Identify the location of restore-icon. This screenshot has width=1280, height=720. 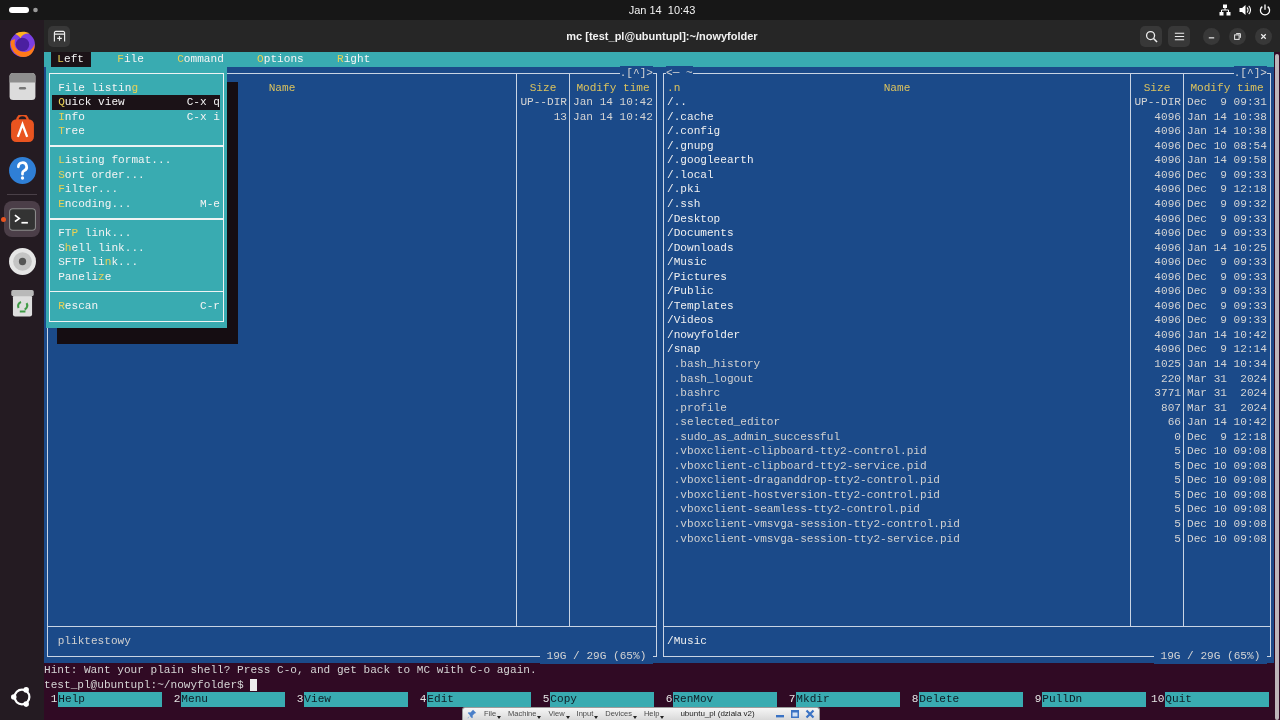
(795, 714).